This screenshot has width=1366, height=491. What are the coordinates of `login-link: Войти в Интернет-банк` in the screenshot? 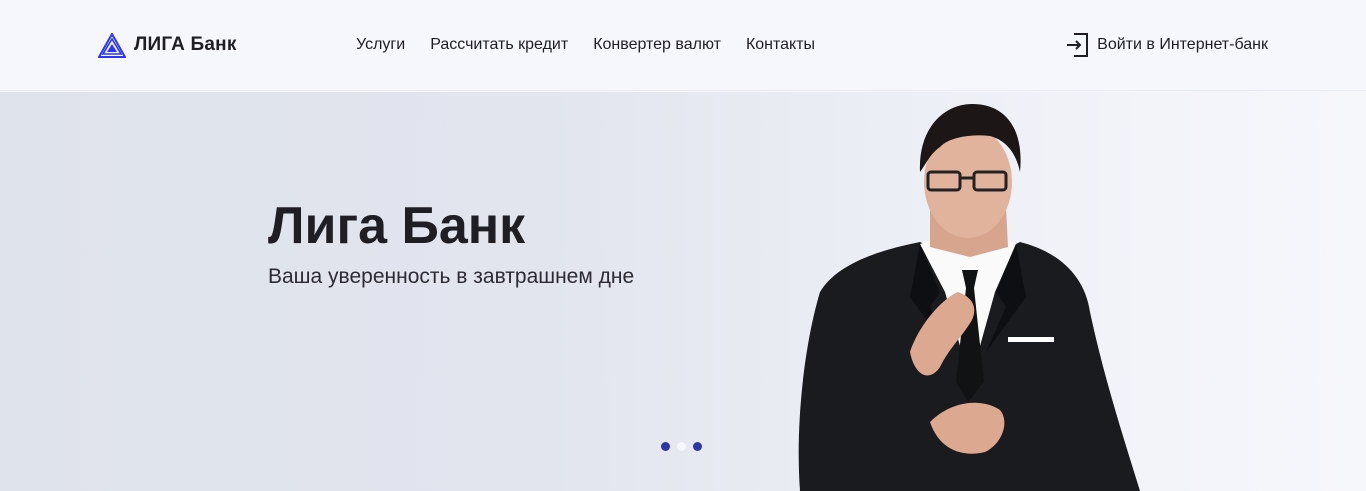 It's located at (1167, 45).